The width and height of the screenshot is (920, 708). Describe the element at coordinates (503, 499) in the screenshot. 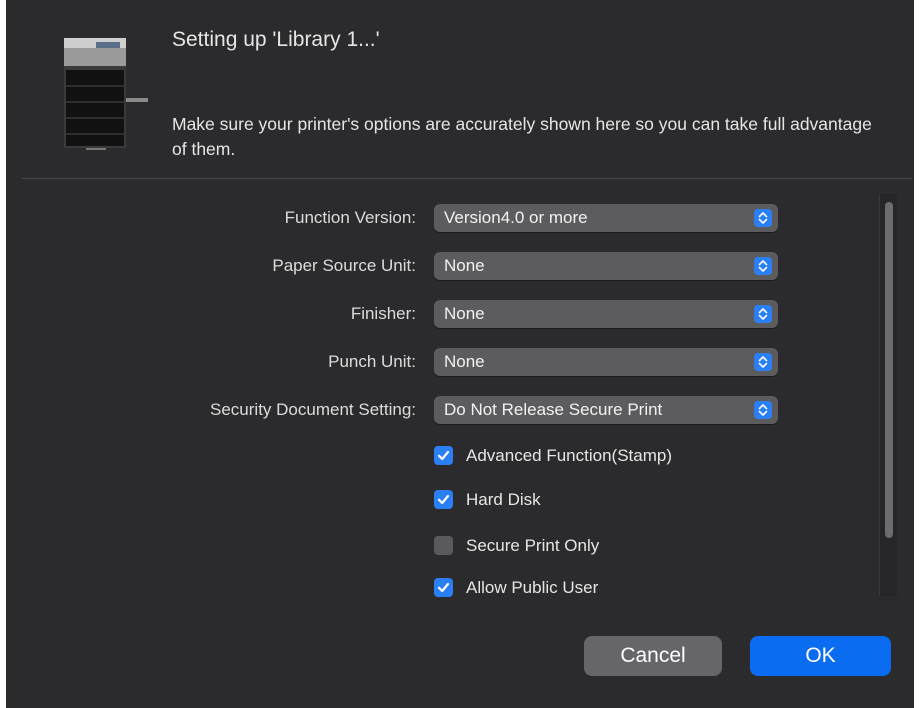

I see `hard-disk-label: Hard Disk` at that location.